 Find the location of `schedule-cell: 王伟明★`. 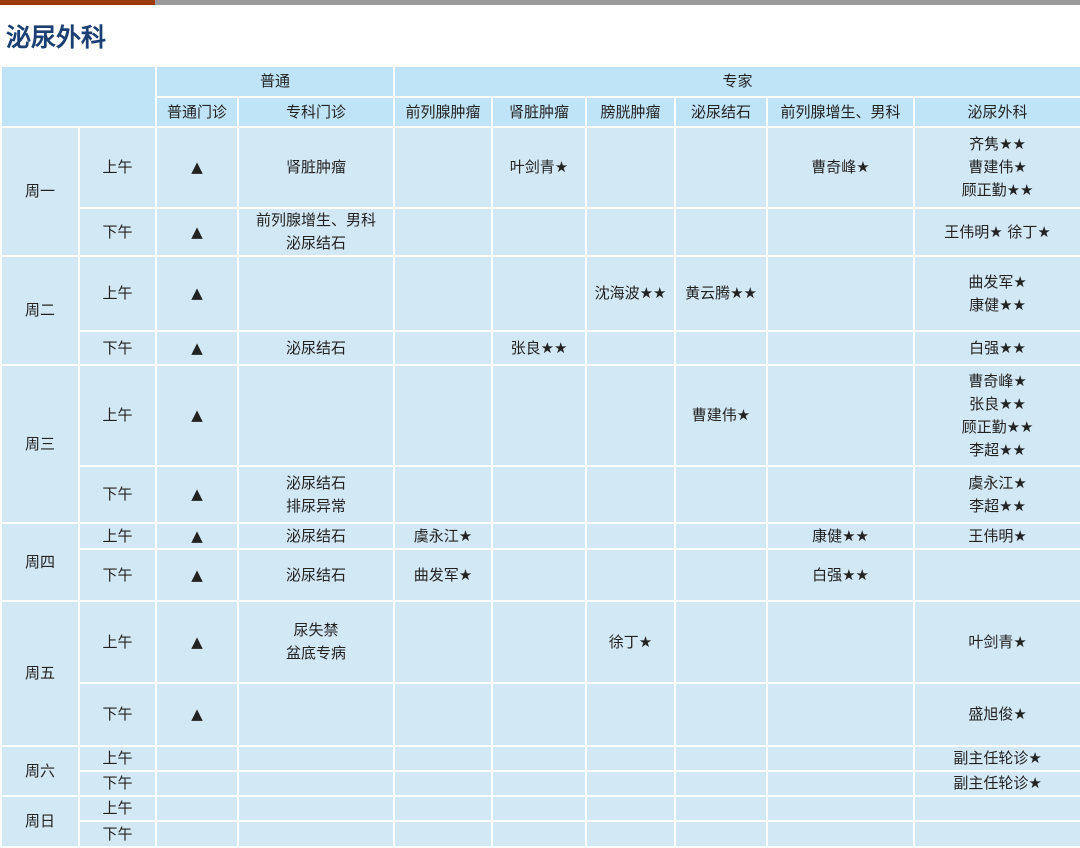

schedule-cell: 王伟明★ is located at coordinates (996, 536).